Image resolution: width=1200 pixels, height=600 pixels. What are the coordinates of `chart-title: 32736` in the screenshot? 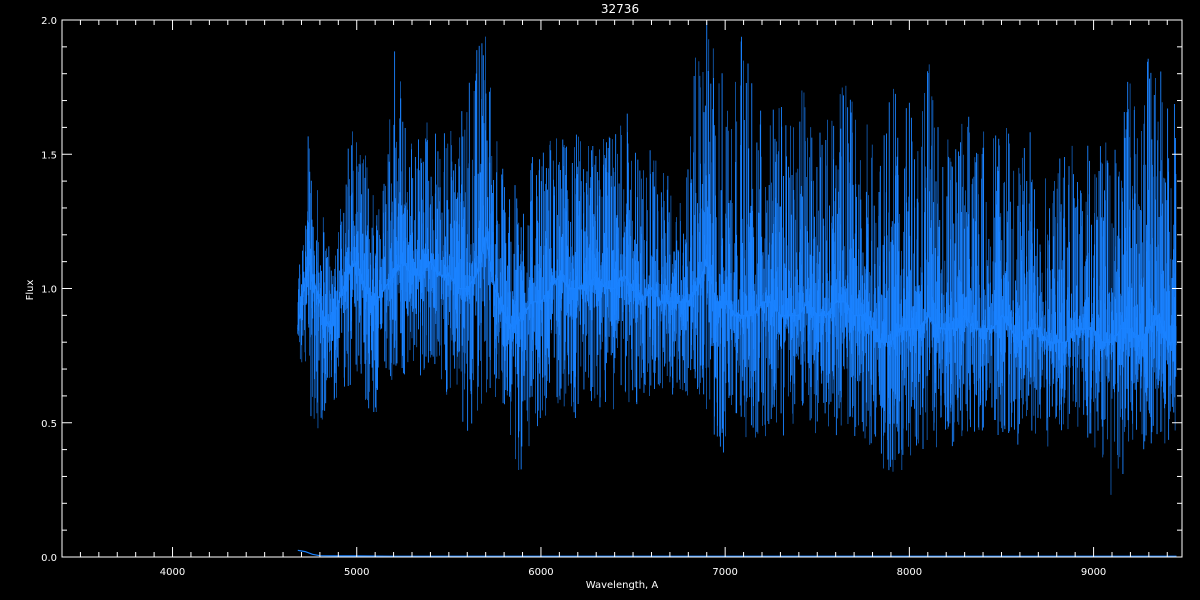 It's located at (620, 9).